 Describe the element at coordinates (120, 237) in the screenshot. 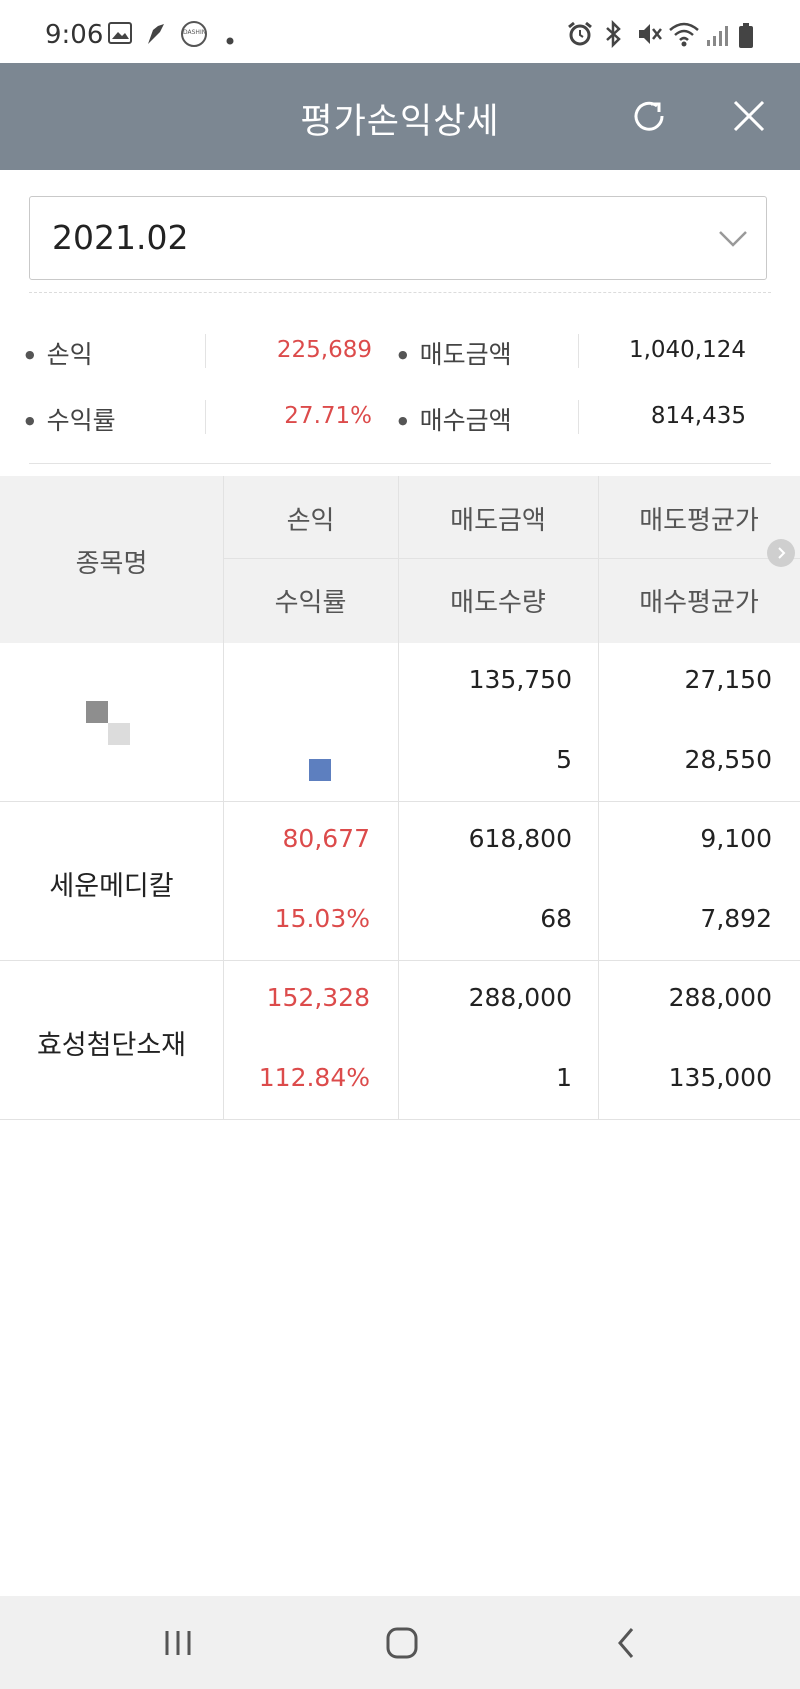

I see `period-value: 2021.02` at that location.